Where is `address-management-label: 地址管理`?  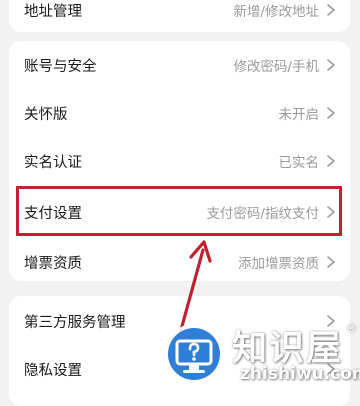
address-management-label: 地址管理 is located at coordinates (53, 11).